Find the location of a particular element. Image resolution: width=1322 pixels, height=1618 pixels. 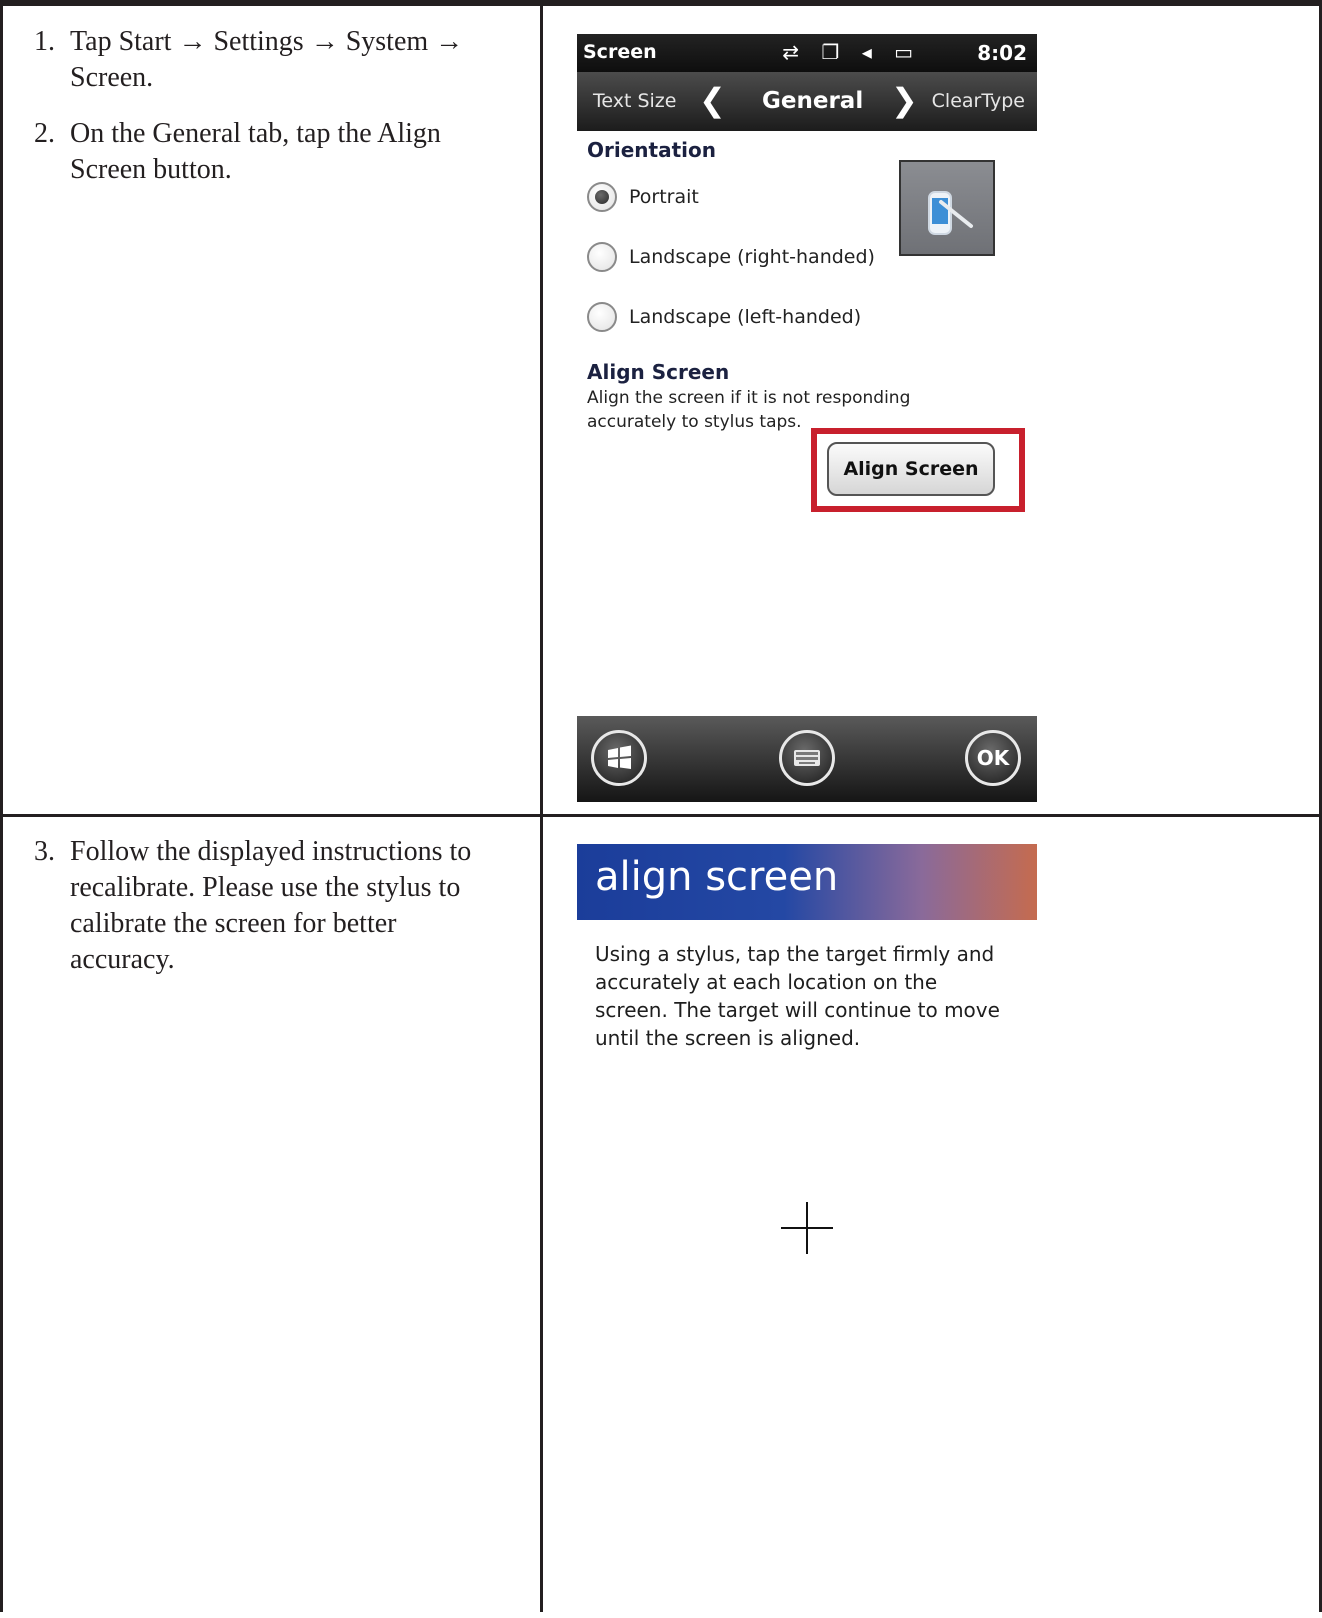

windows-start-button is located at coordinates (619, 758).